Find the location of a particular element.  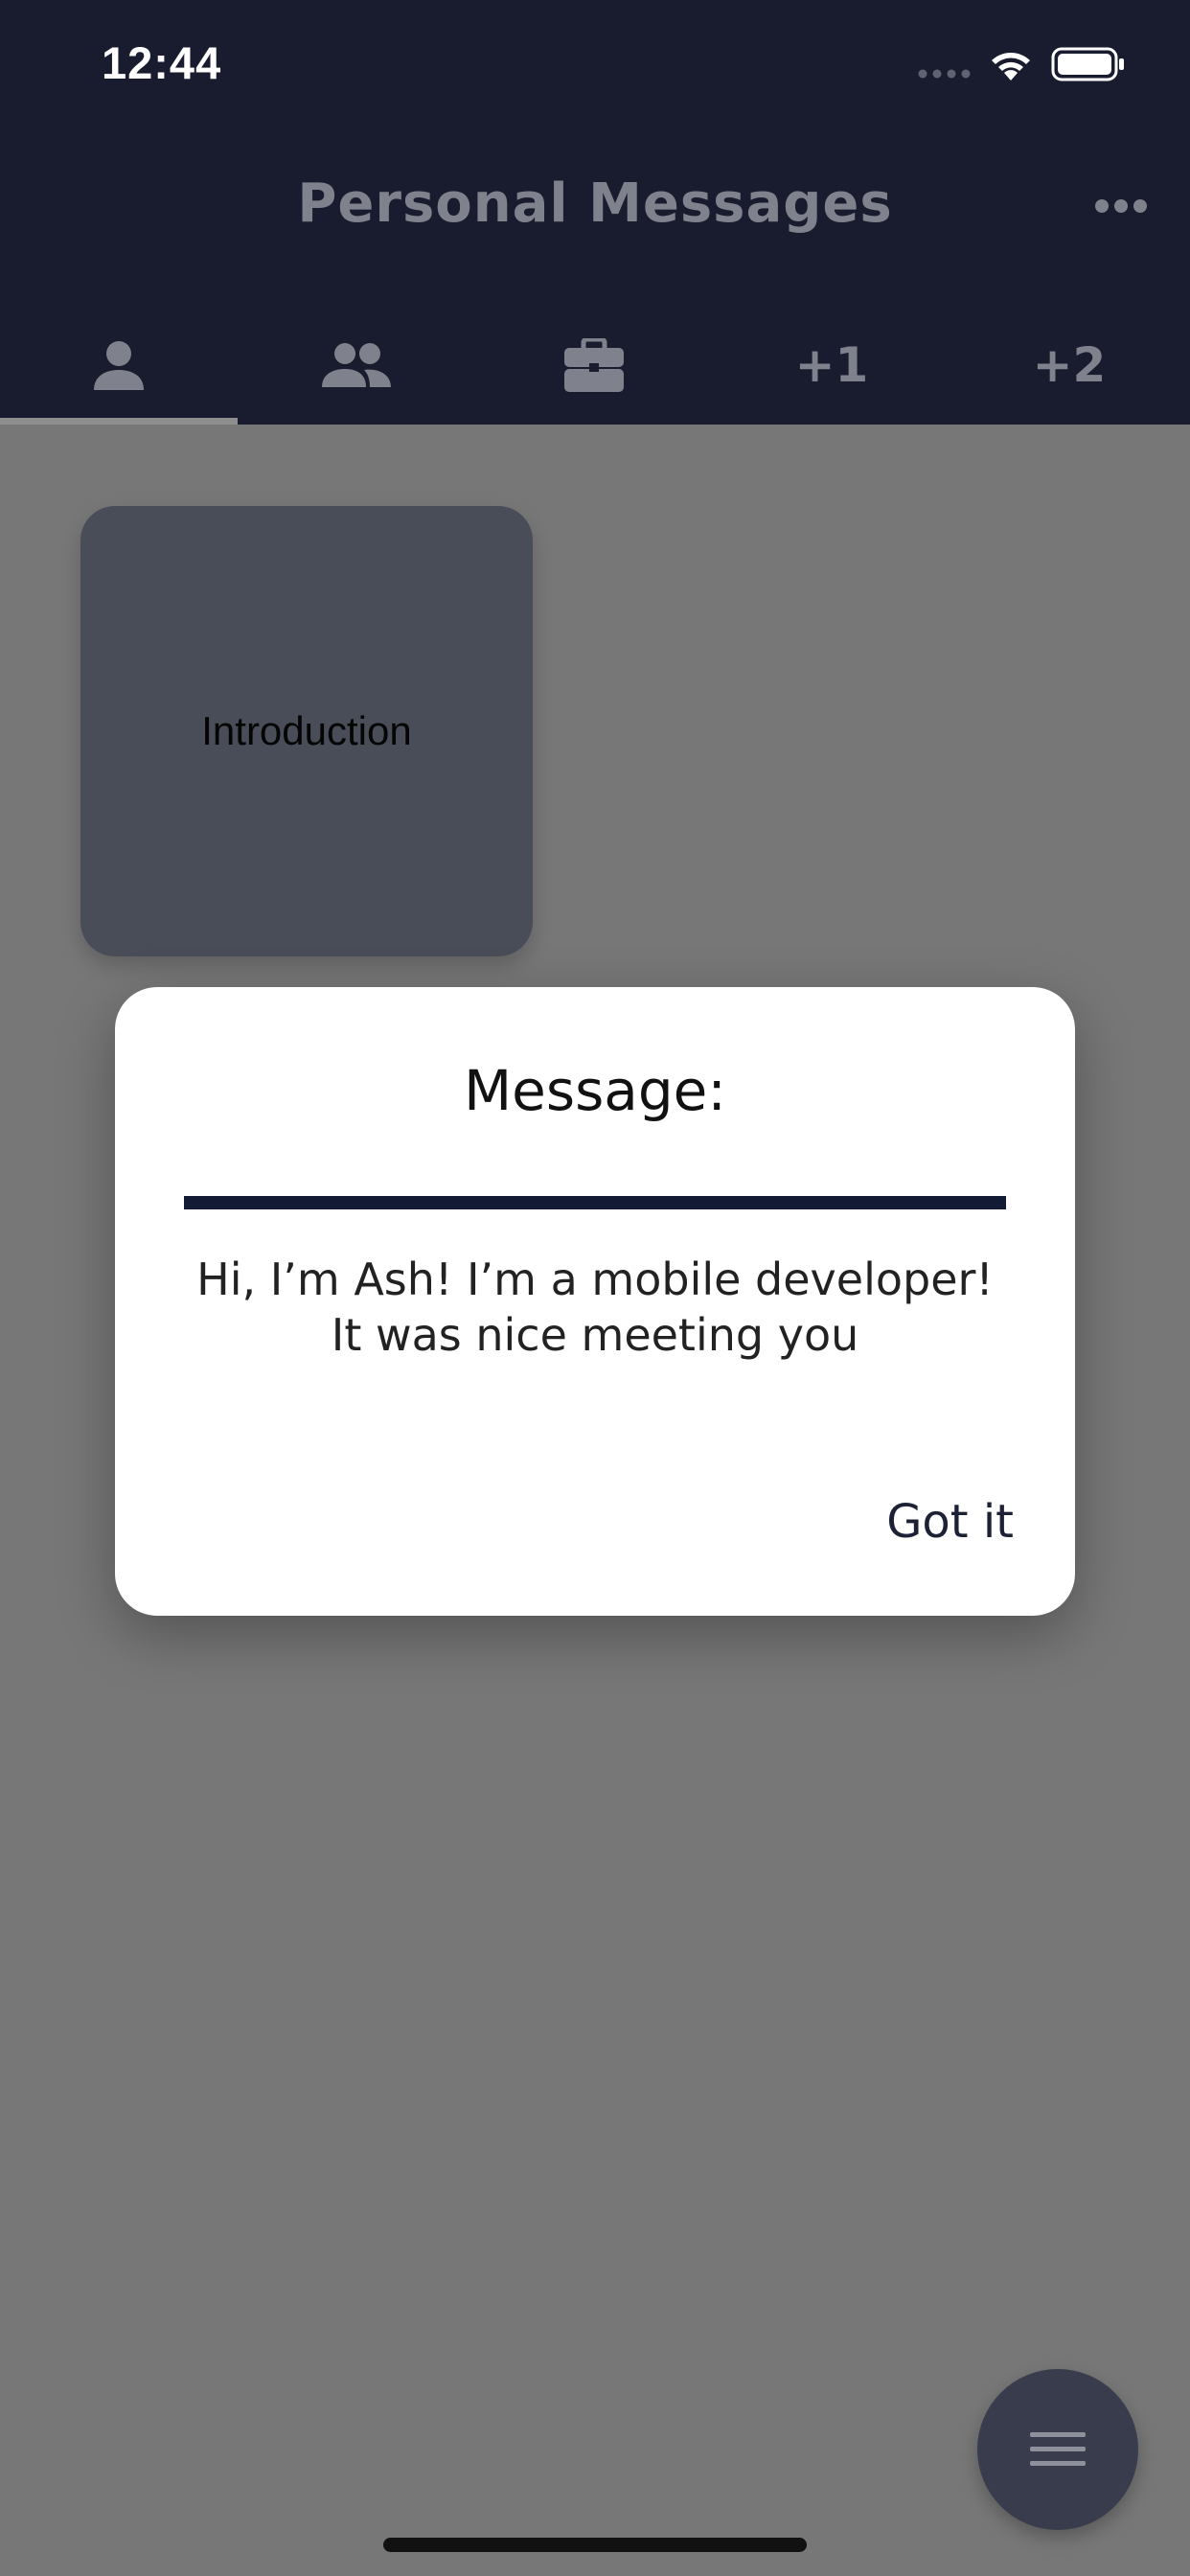

tab-label: +1 is located at coordinates (832, 364).